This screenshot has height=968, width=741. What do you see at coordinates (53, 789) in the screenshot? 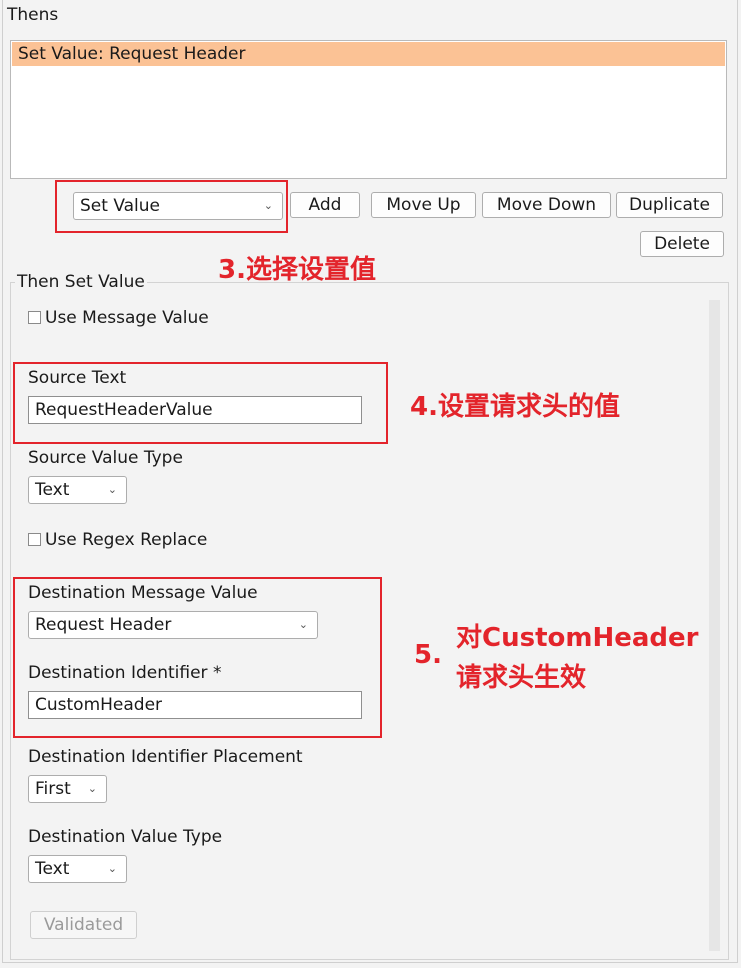
I see `destination-identifier-placement-value: First` at bounding box center [53, 789].